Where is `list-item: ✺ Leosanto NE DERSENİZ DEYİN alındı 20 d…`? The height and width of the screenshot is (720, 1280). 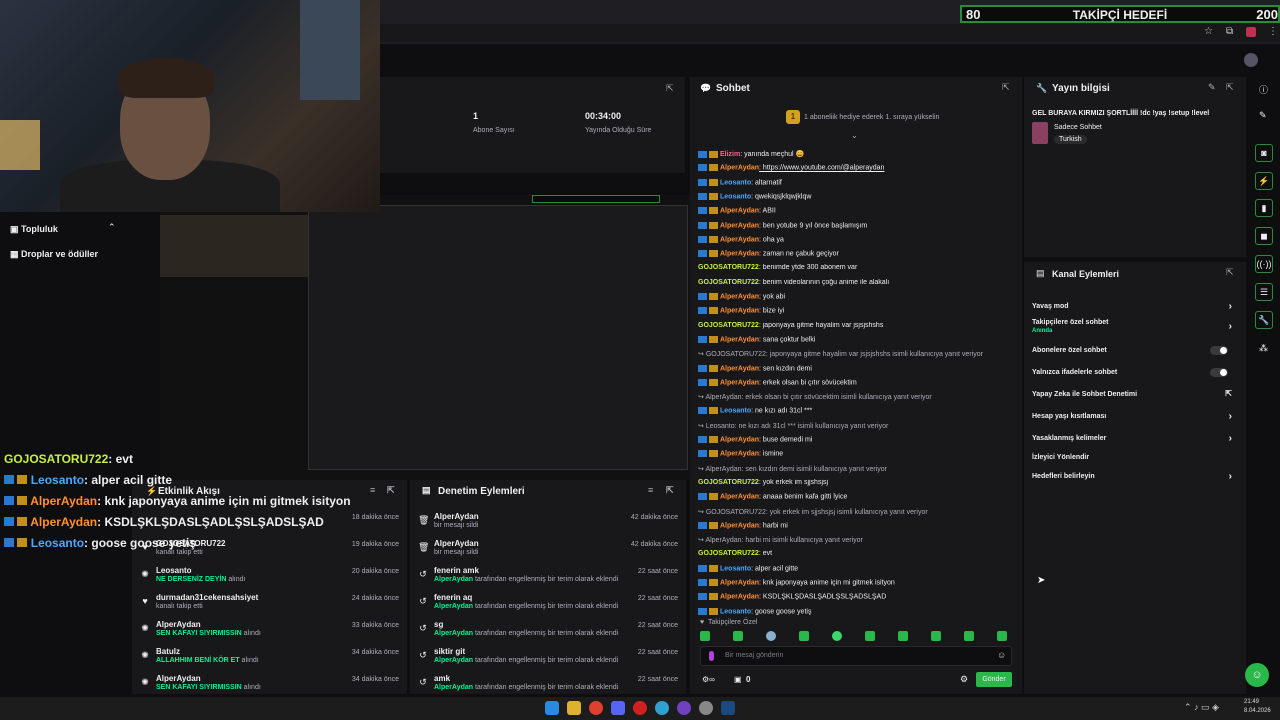 list-item: ✺ Leosanto NE DERSENİZ DEYİN alındı 20 d… is located at coordinates (269, 577).